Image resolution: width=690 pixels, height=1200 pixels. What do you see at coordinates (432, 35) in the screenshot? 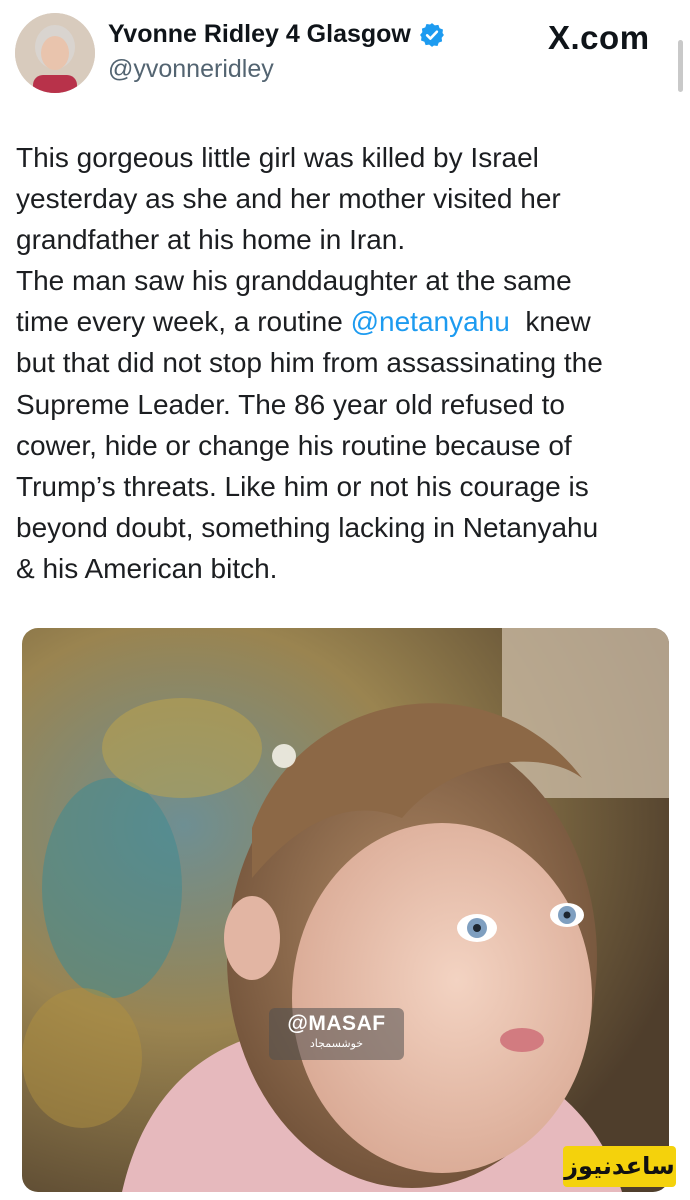
I see `verified-badge-icon` at bounding box center [432, 35].